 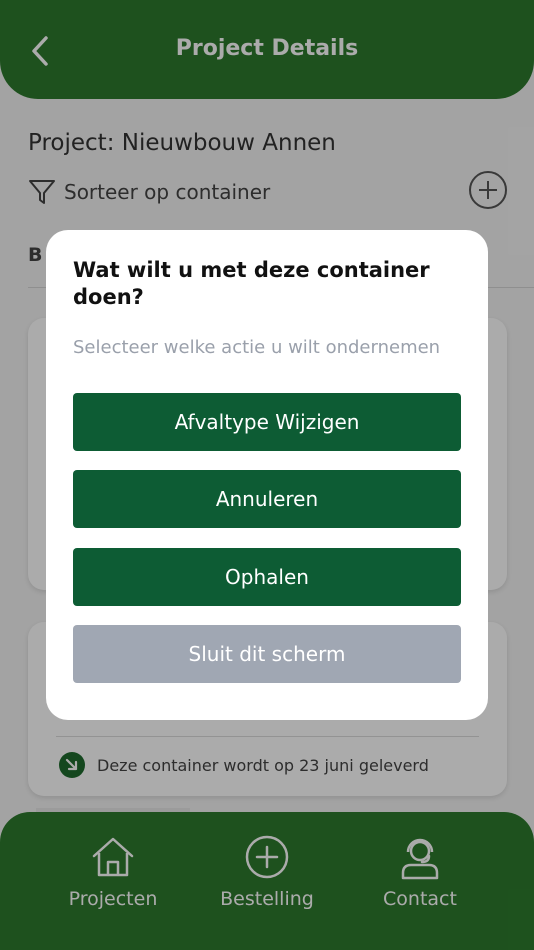 What do you see at coordinates (267, 577) in the screenshot?
I see `pickup-button: Ophalen` at bounding box center [267, 577].